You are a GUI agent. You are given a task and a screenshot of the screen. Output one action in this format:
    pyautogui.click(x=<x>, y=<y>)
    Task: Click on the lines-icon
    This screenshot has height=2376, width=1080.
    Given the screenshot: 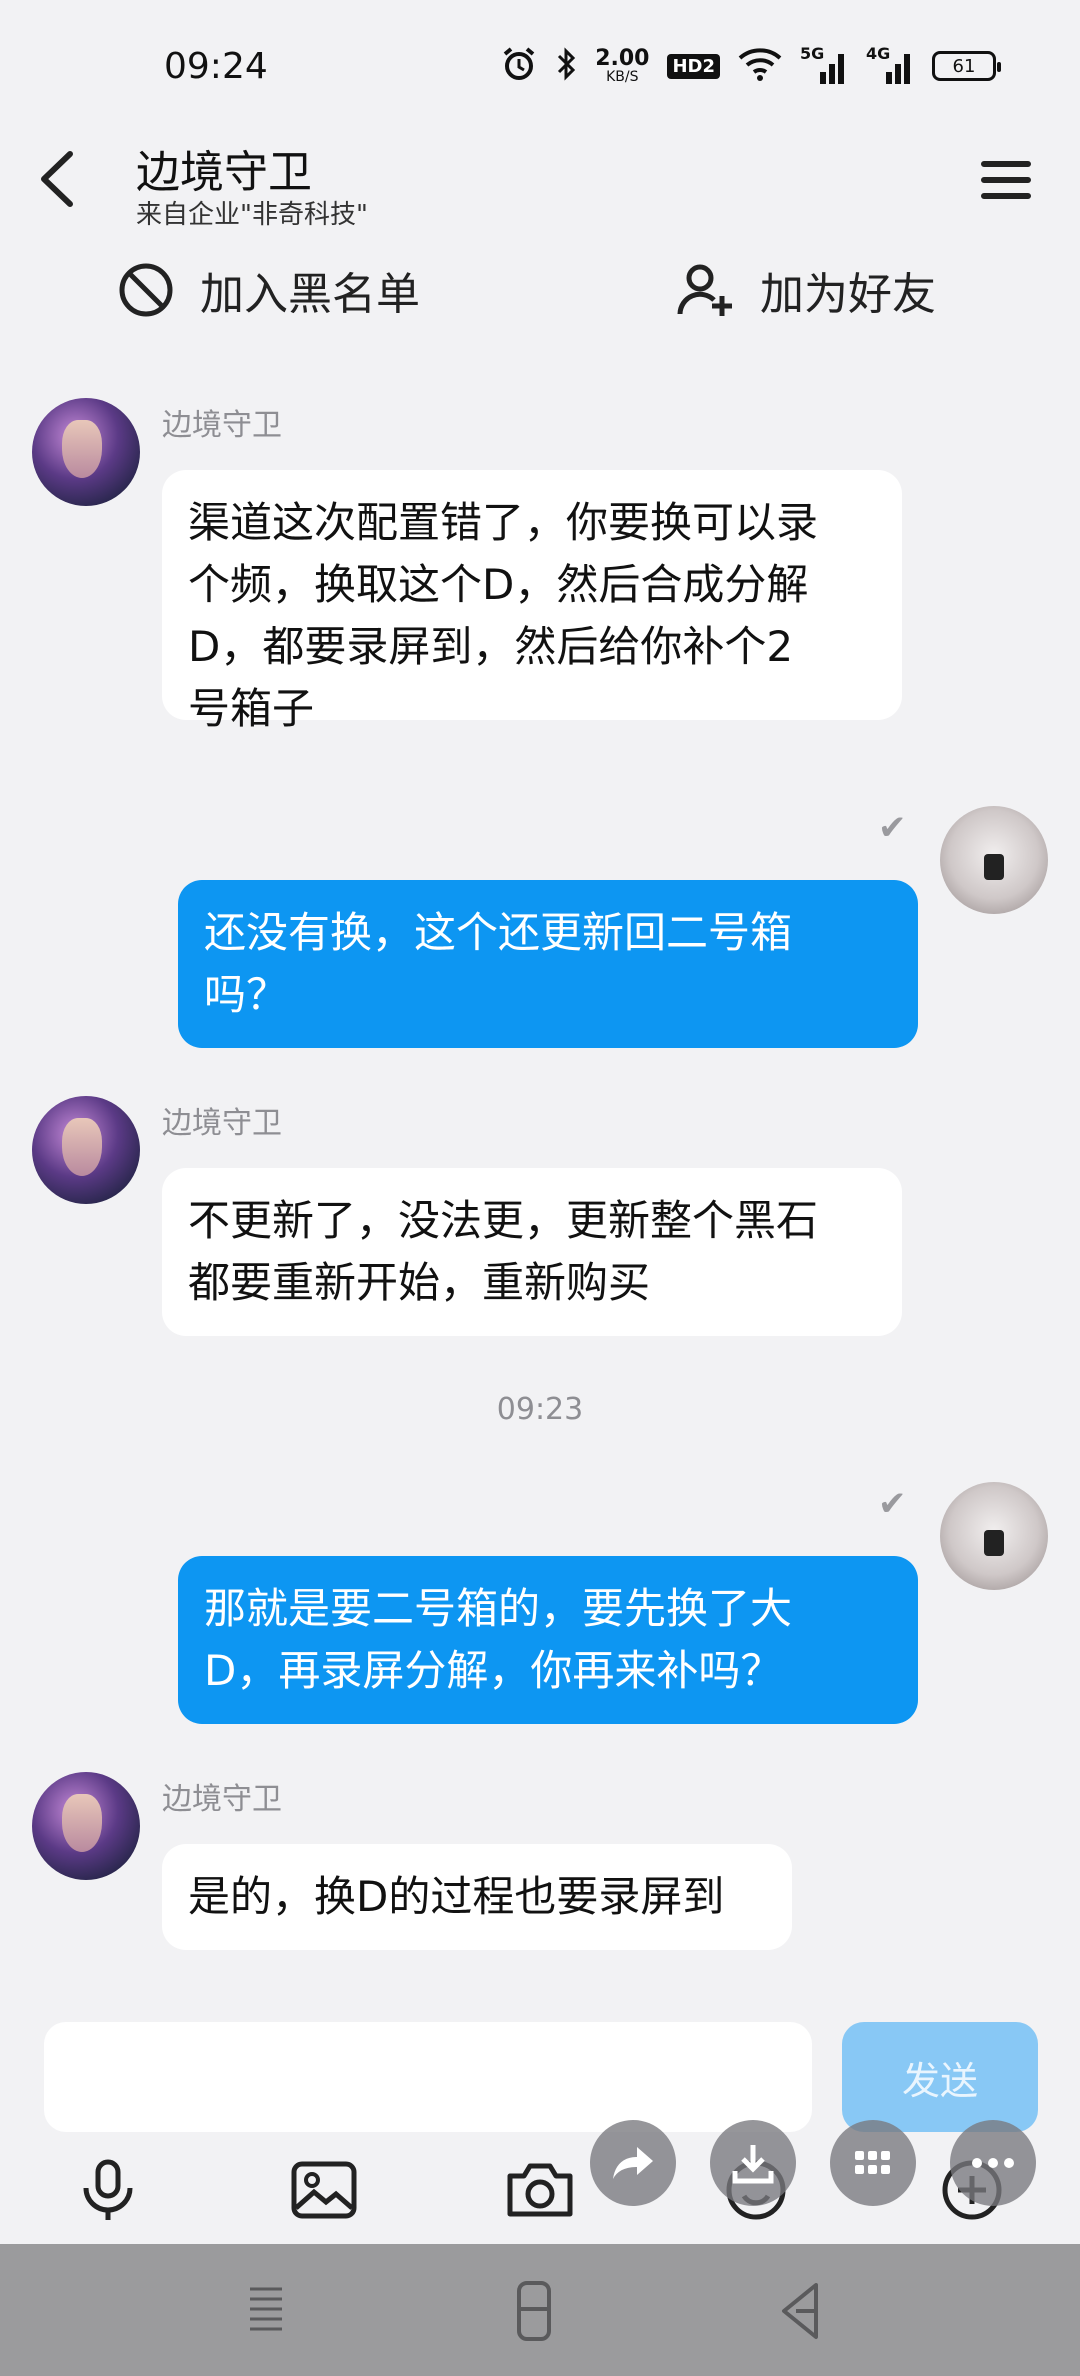 What is the action you would take?
    pyautogui.click(x=266, y=2309)
    